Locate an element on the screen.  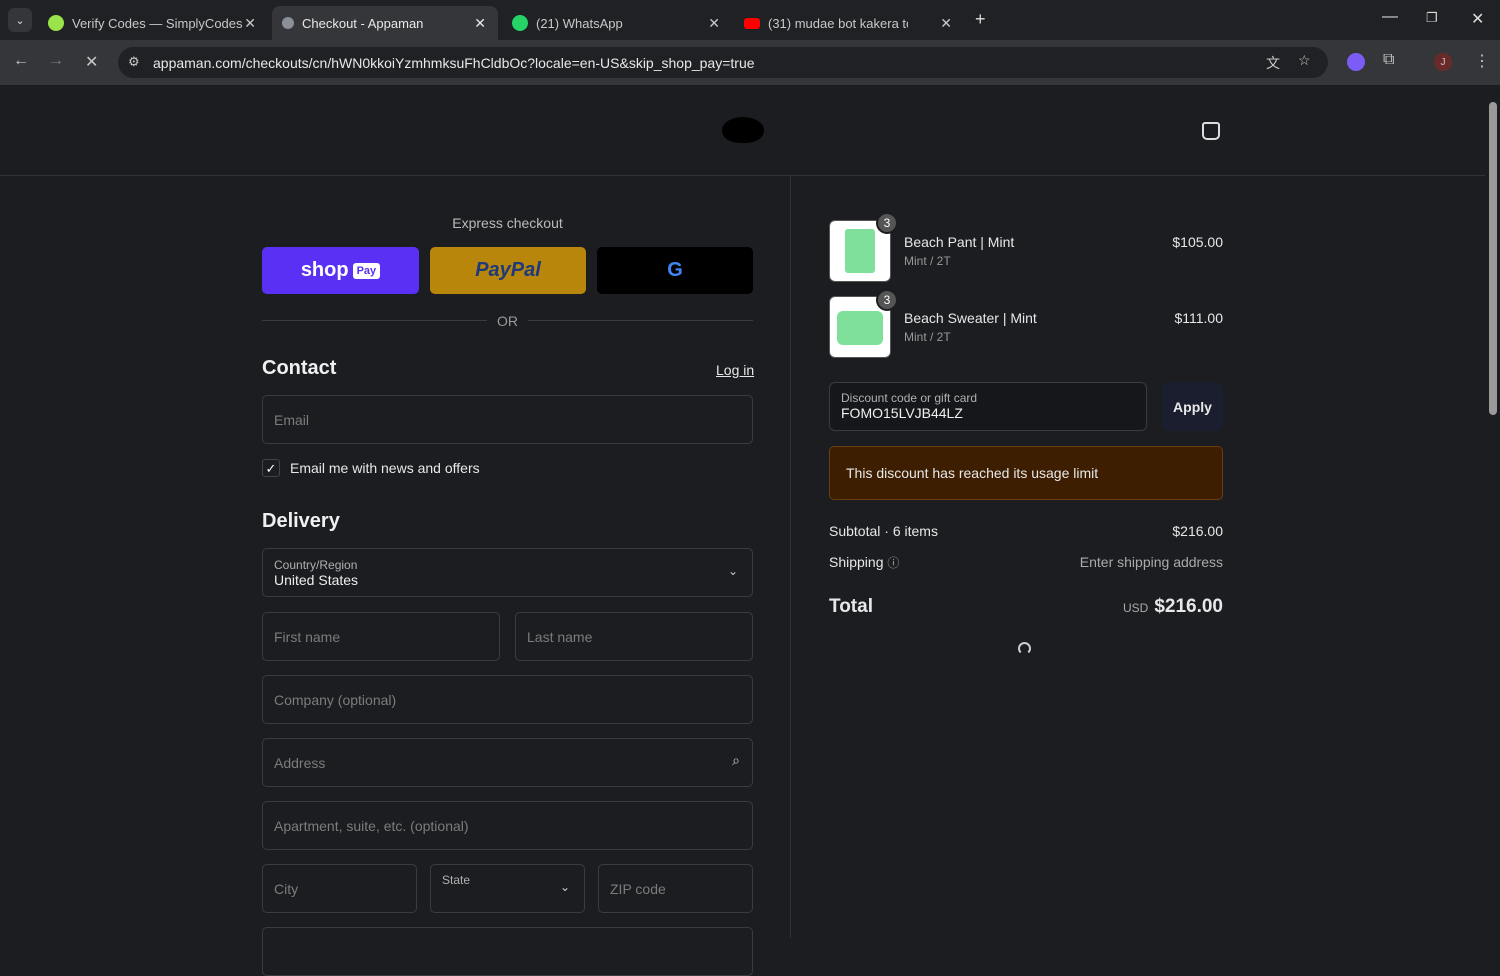
shipping-row: Shipping ⓘ Enter shipping address is located at coordinates (1026, 562).